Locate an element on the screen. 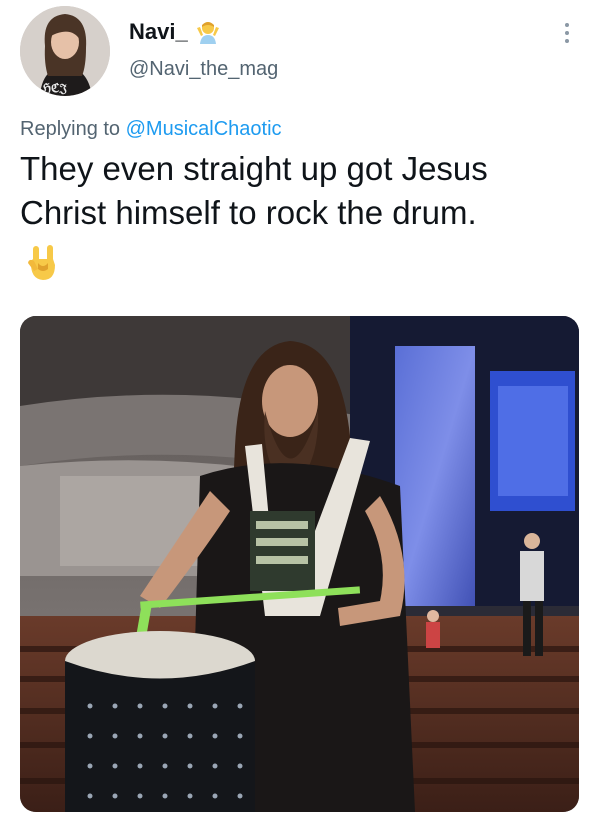 This screenshot has width=599, height=827. replying-to-line: Replying to @MusicalChaotic is located at coordinates (151, 129).